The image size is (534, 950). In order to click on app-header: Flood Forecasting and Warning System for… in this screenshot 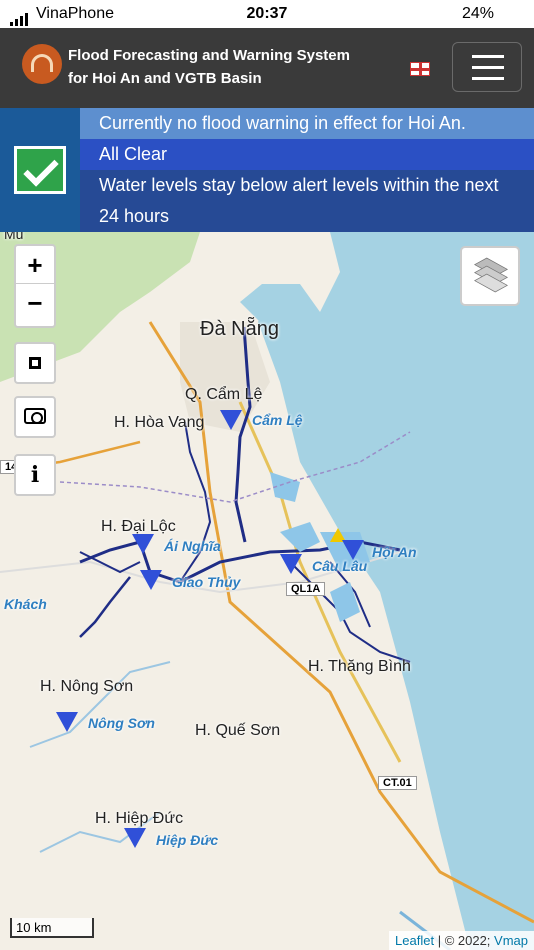, I will do `click(267, 68)`.